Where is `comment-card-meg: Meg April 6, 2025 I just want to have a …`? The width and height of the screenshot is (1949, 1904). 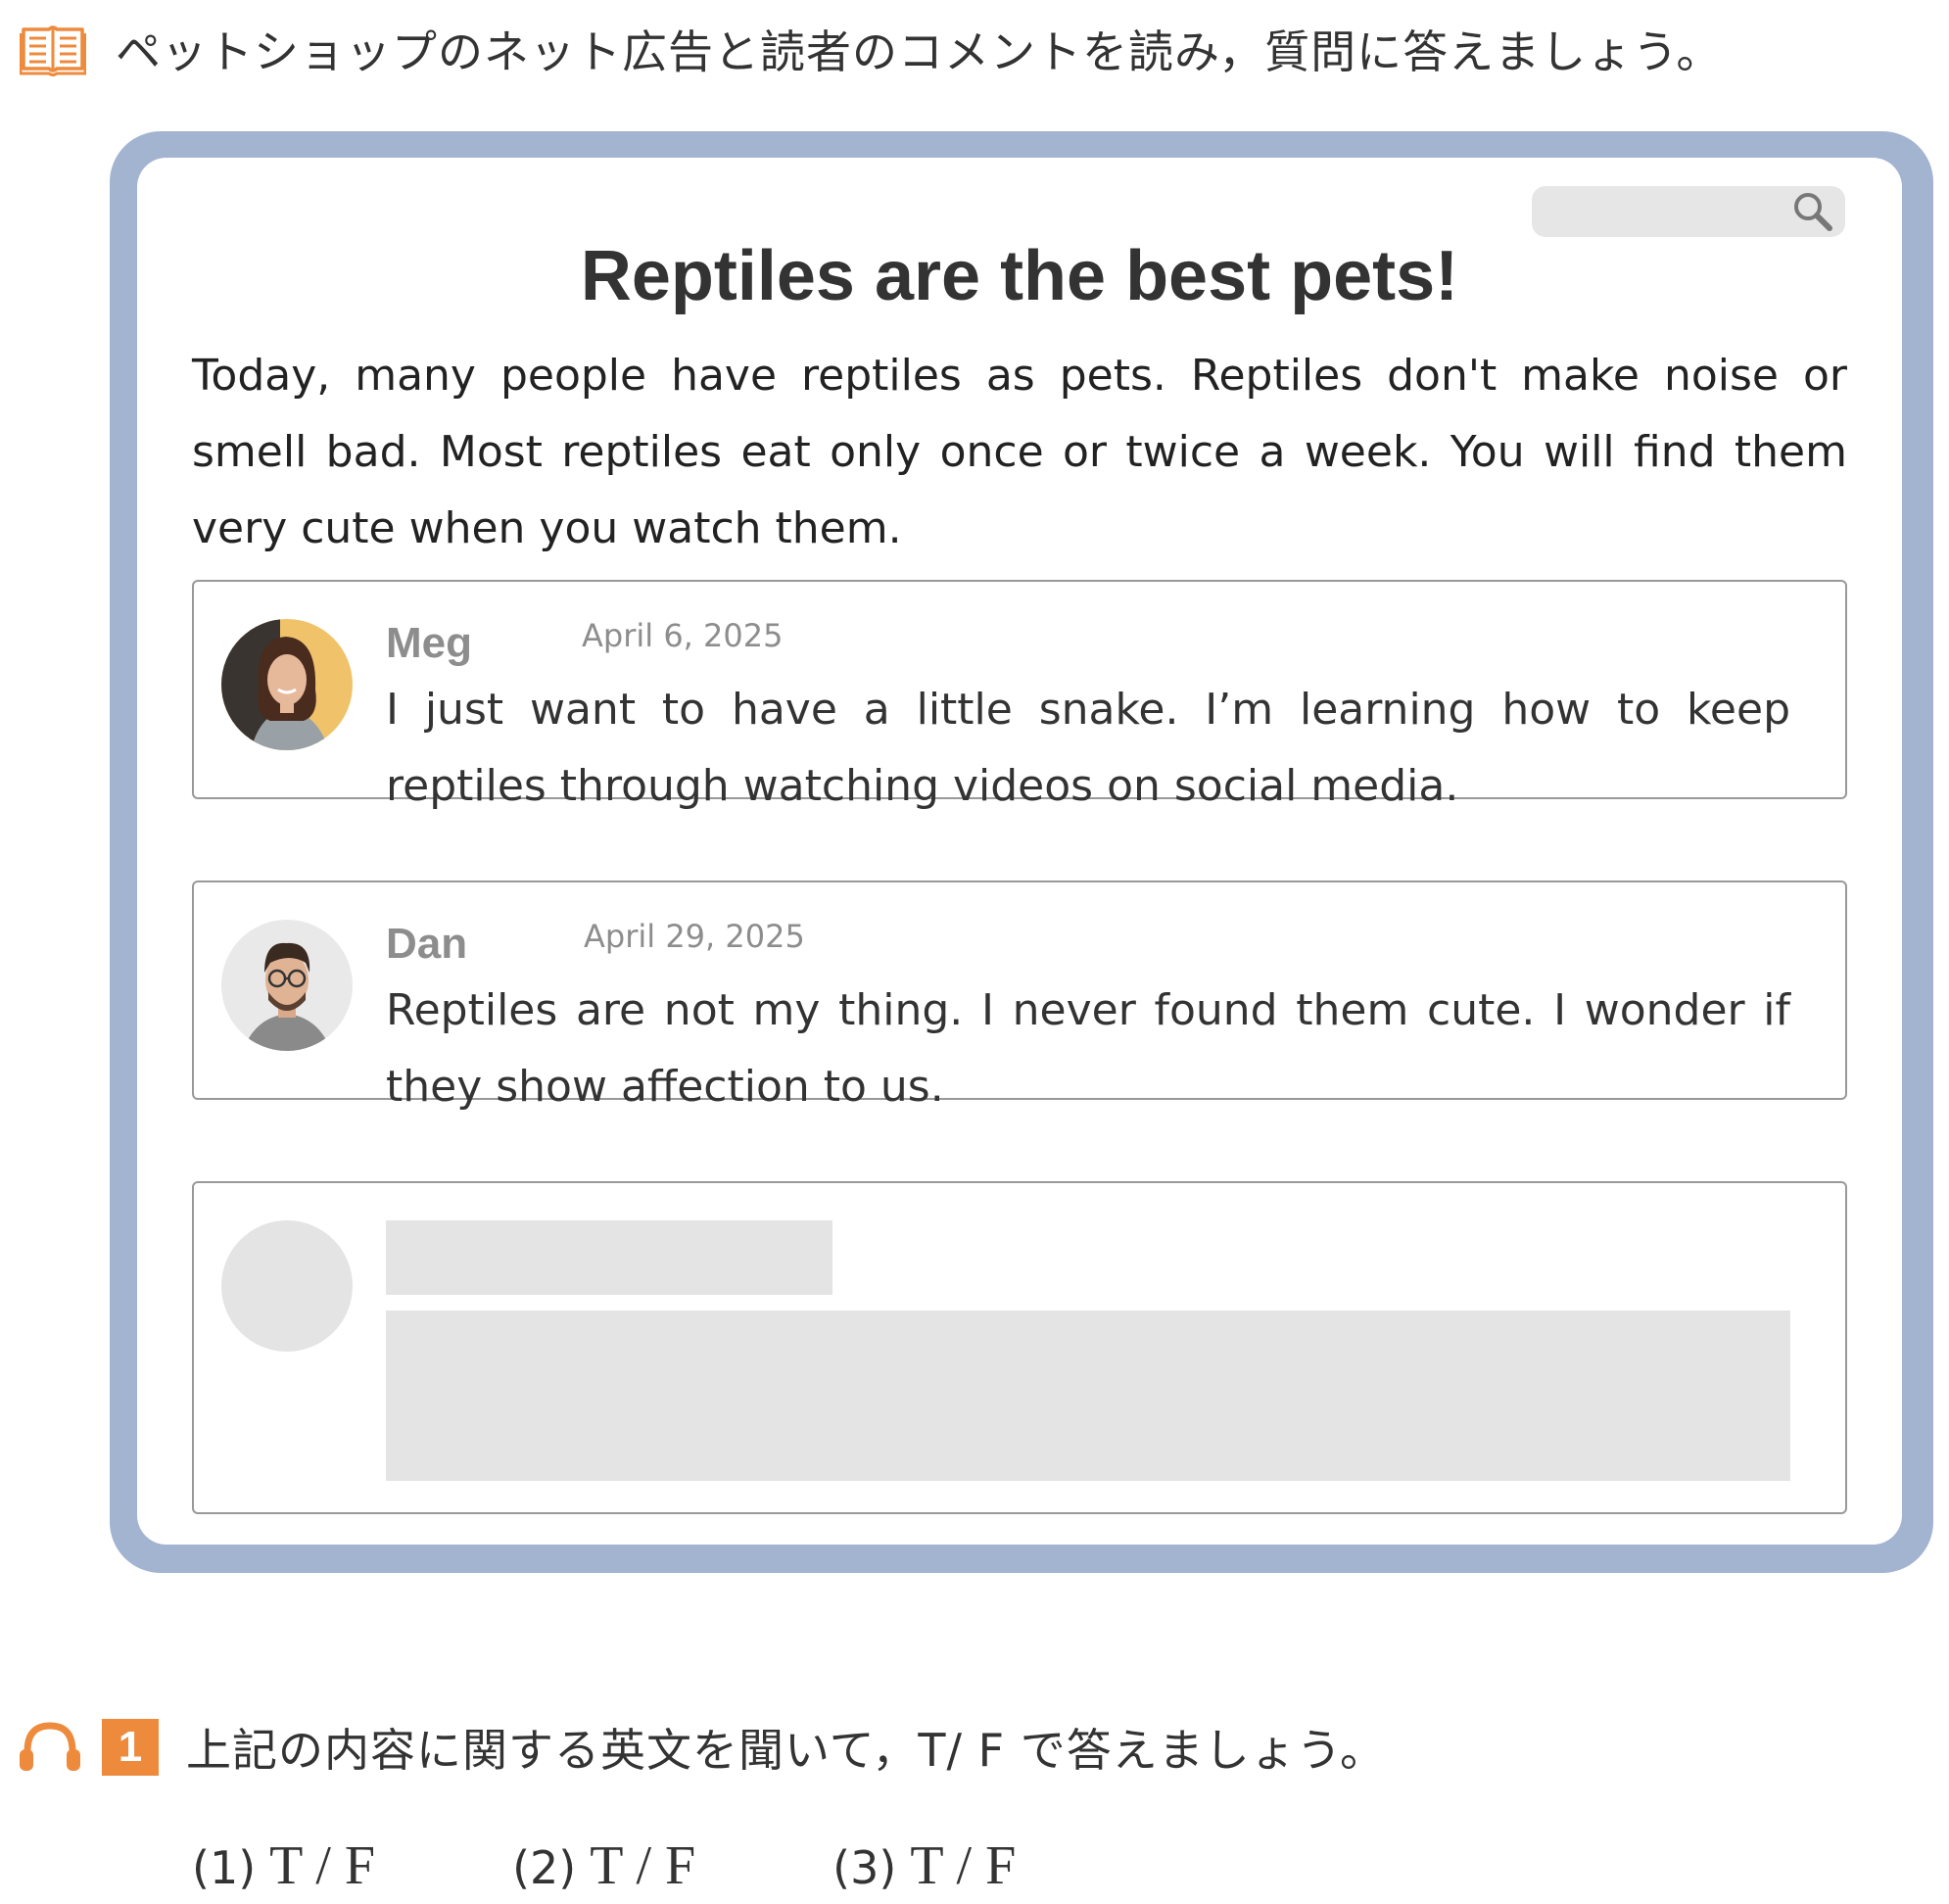
comment-card-meg: Meg April 6, 2025 I just want to have a … is located at coordinates (1019, 695).